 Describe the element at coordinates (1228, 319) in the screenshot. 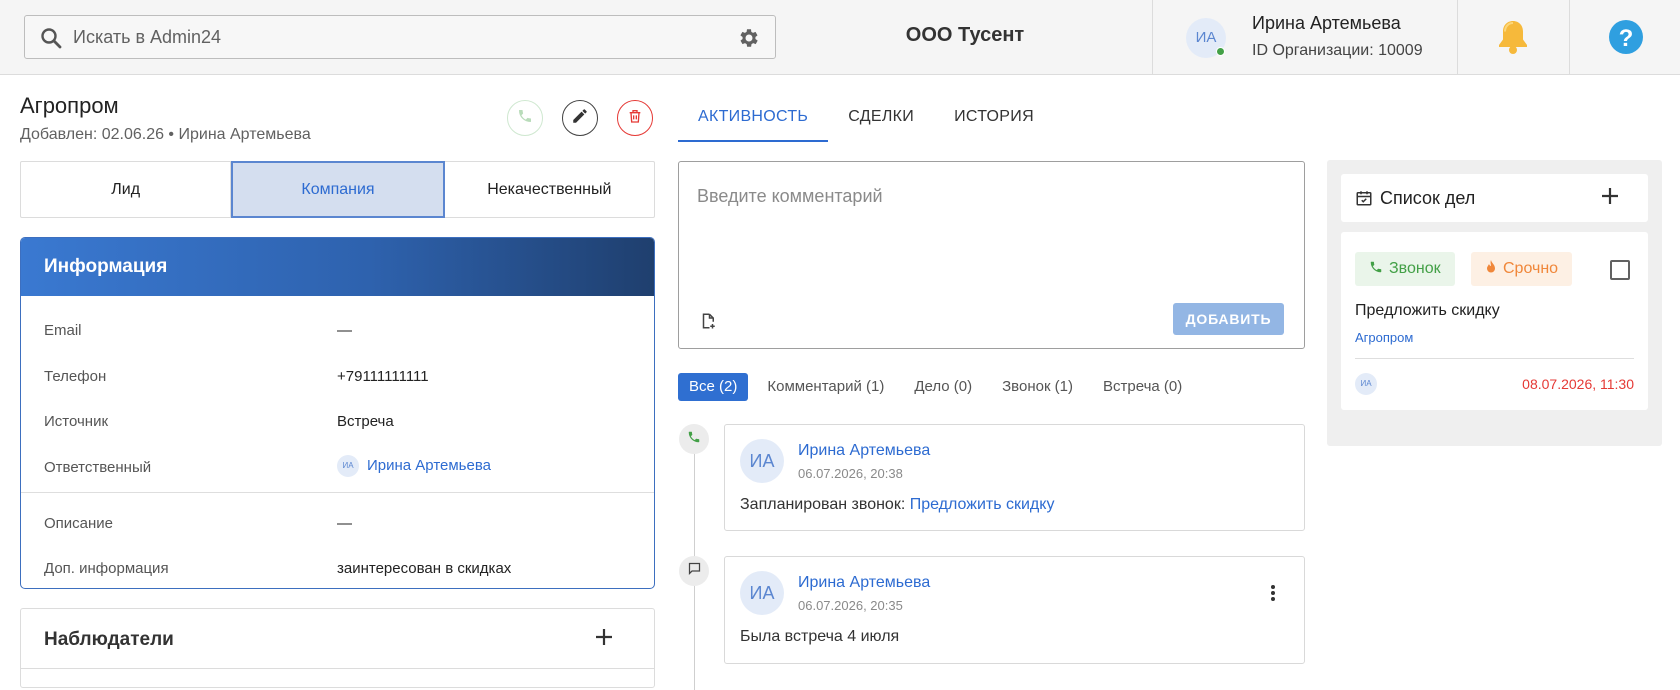

I see `add-comment-button: ДОБАВИТЬ` at that location.